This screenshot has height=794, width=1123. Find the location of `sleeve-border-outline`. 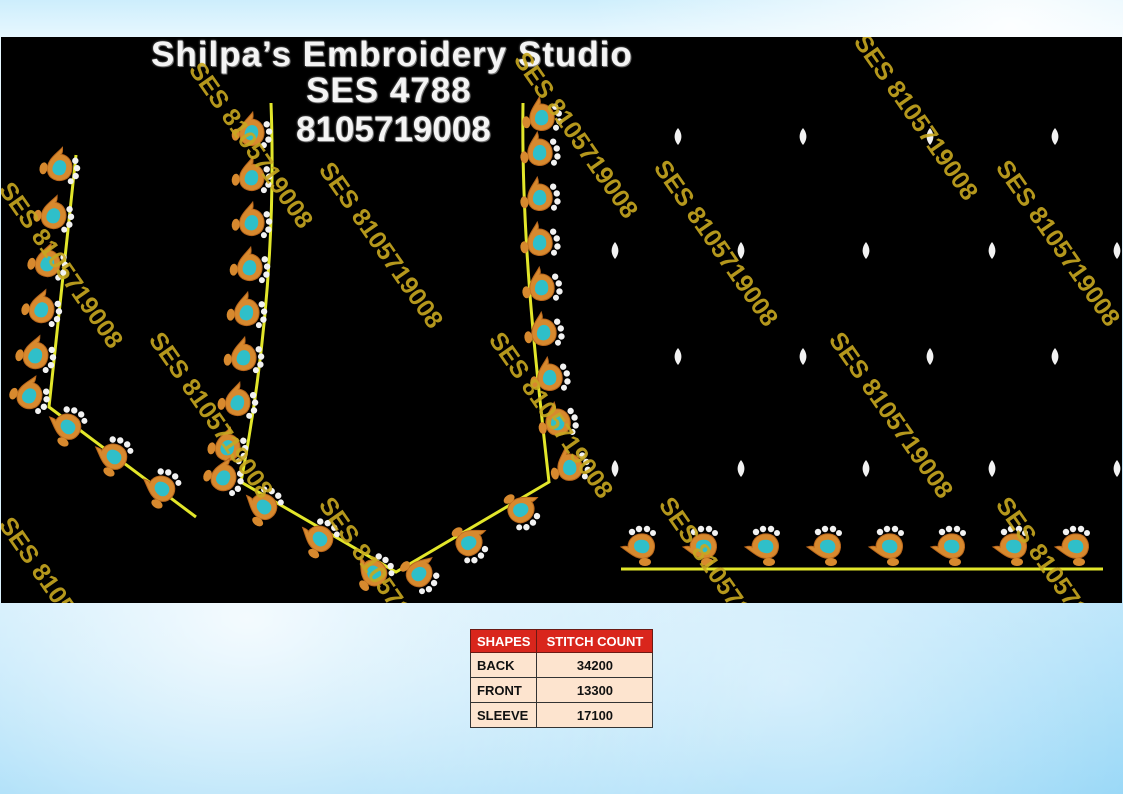

sleeve-border-outline is located at coordinates (861, 548).